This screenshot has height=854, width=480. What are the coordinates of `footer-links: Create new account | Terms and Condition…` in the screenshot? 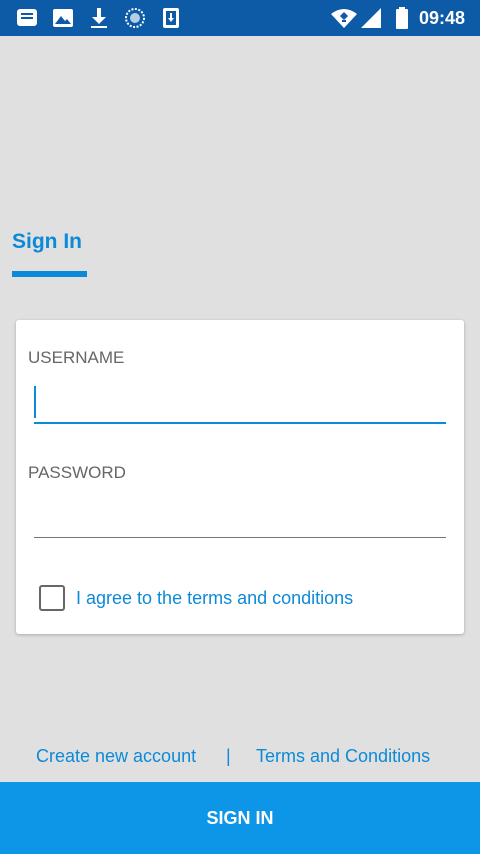 It's located at (240, 758).